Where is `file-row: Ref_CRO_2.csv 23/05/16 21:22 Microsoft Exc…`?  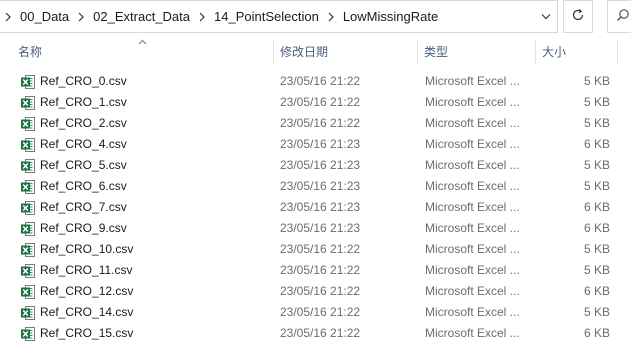
file-row: Ref_CRO_2.csv 23/05/16 21:22 Microsoft Exc… is located at coordinates (315, 123).